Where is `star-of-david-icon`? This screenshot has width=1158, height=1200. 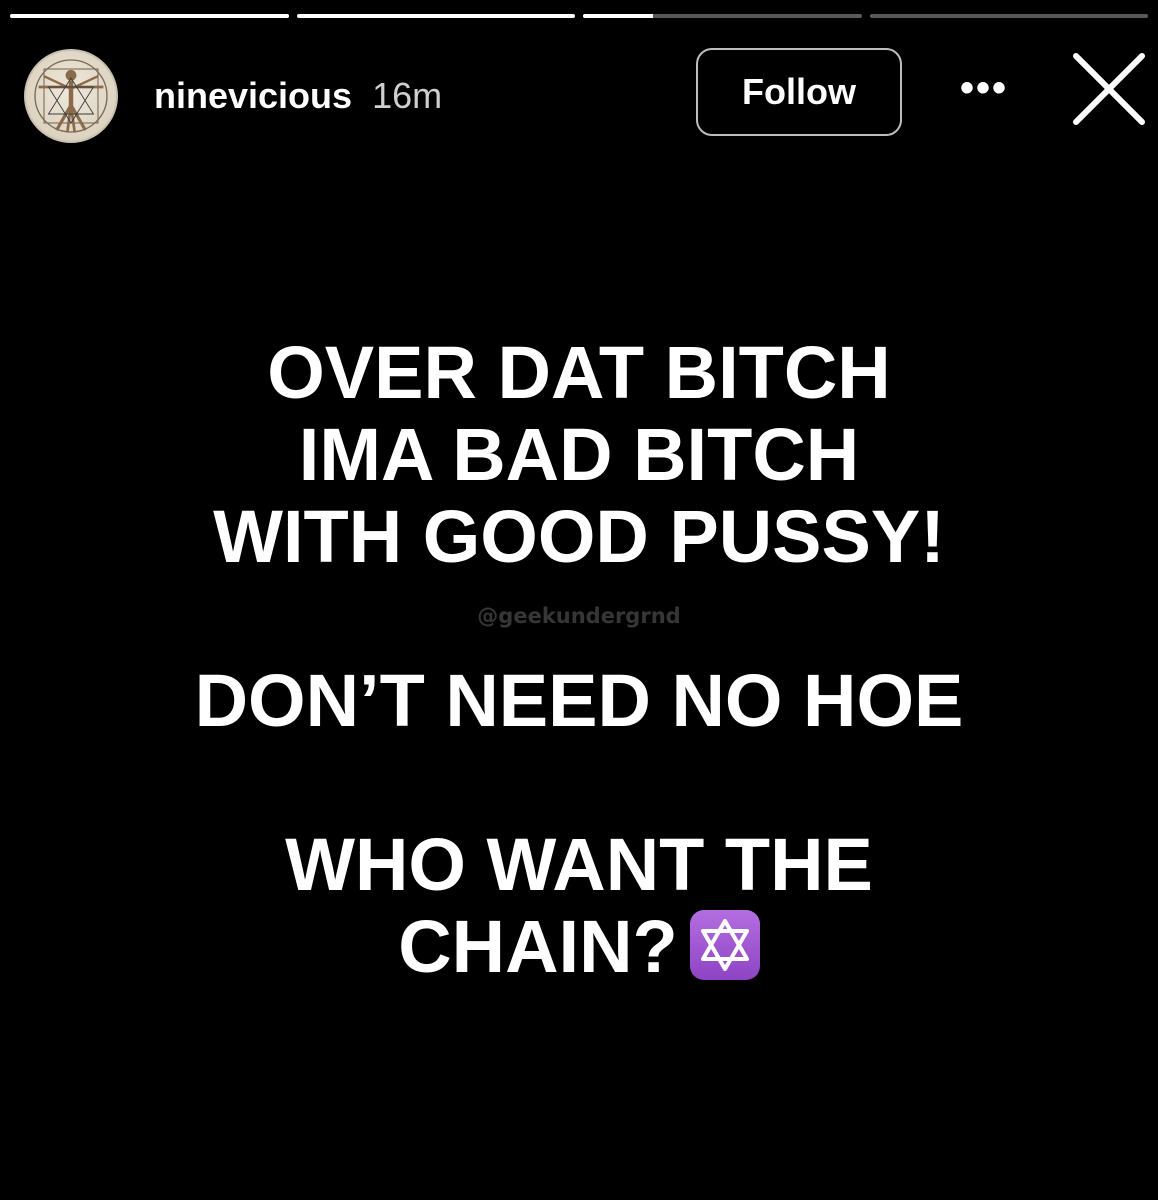 star-of-david-icon is located at coordinates (724, 945).